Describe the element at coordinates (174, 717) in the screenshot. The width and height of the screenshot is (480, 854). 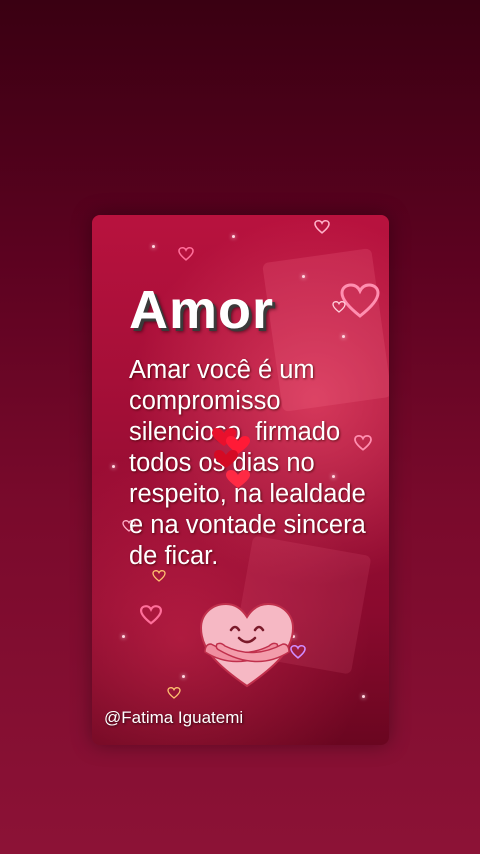
I see `author-credit: @Fatima Iguatemi` at that location.